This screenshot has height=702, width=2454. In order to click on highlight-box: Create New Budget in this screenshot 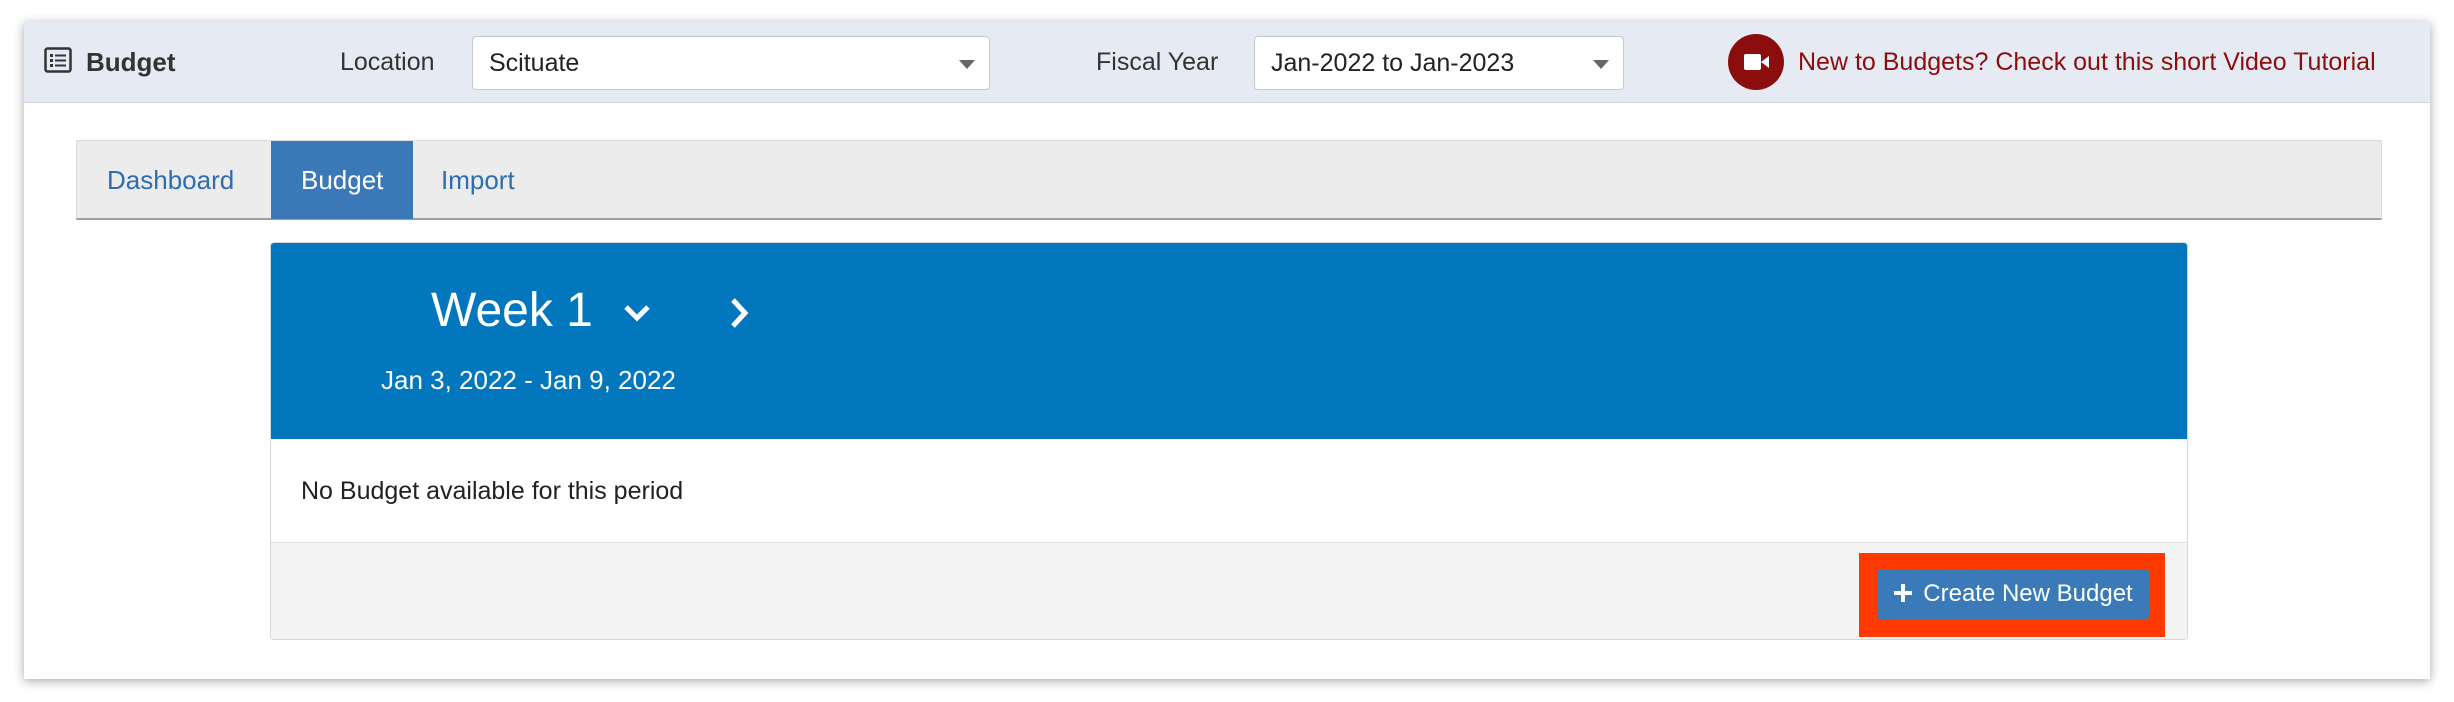, I will do `click(2012, 595)`.